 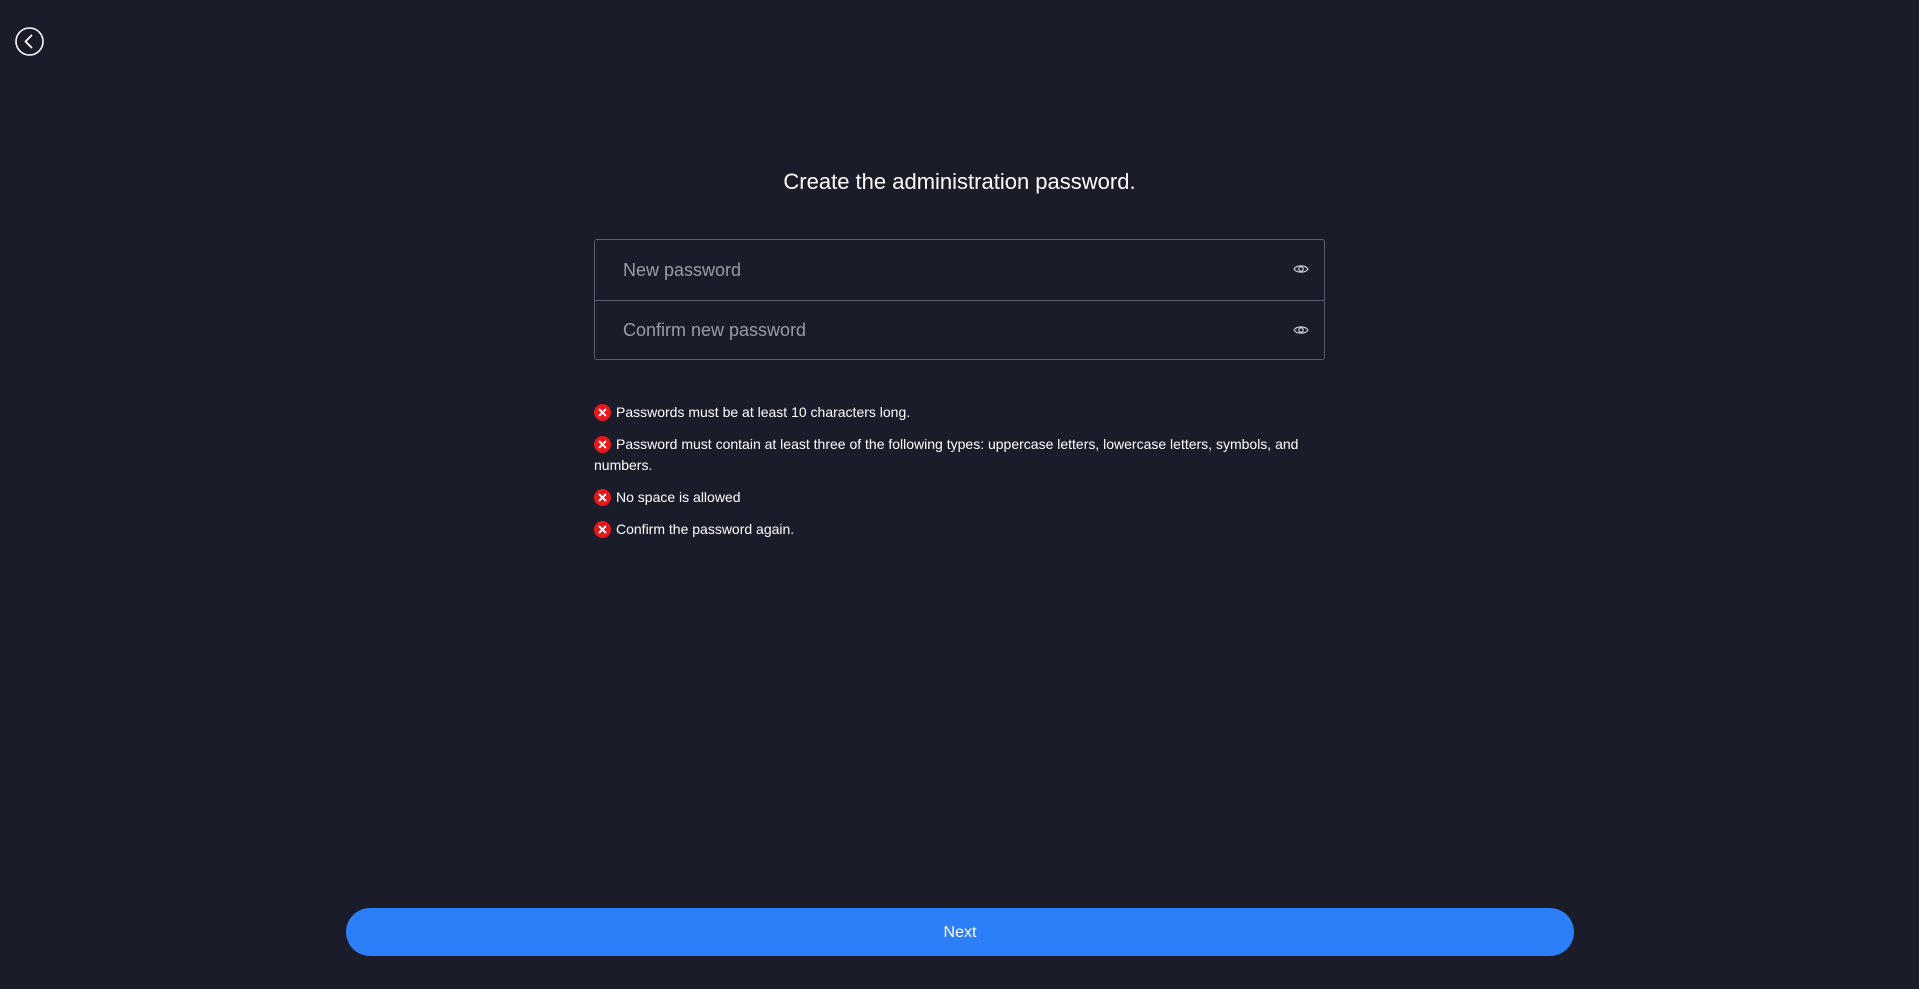 I want to click on confirm-password-row, so click(x=959, y=330).